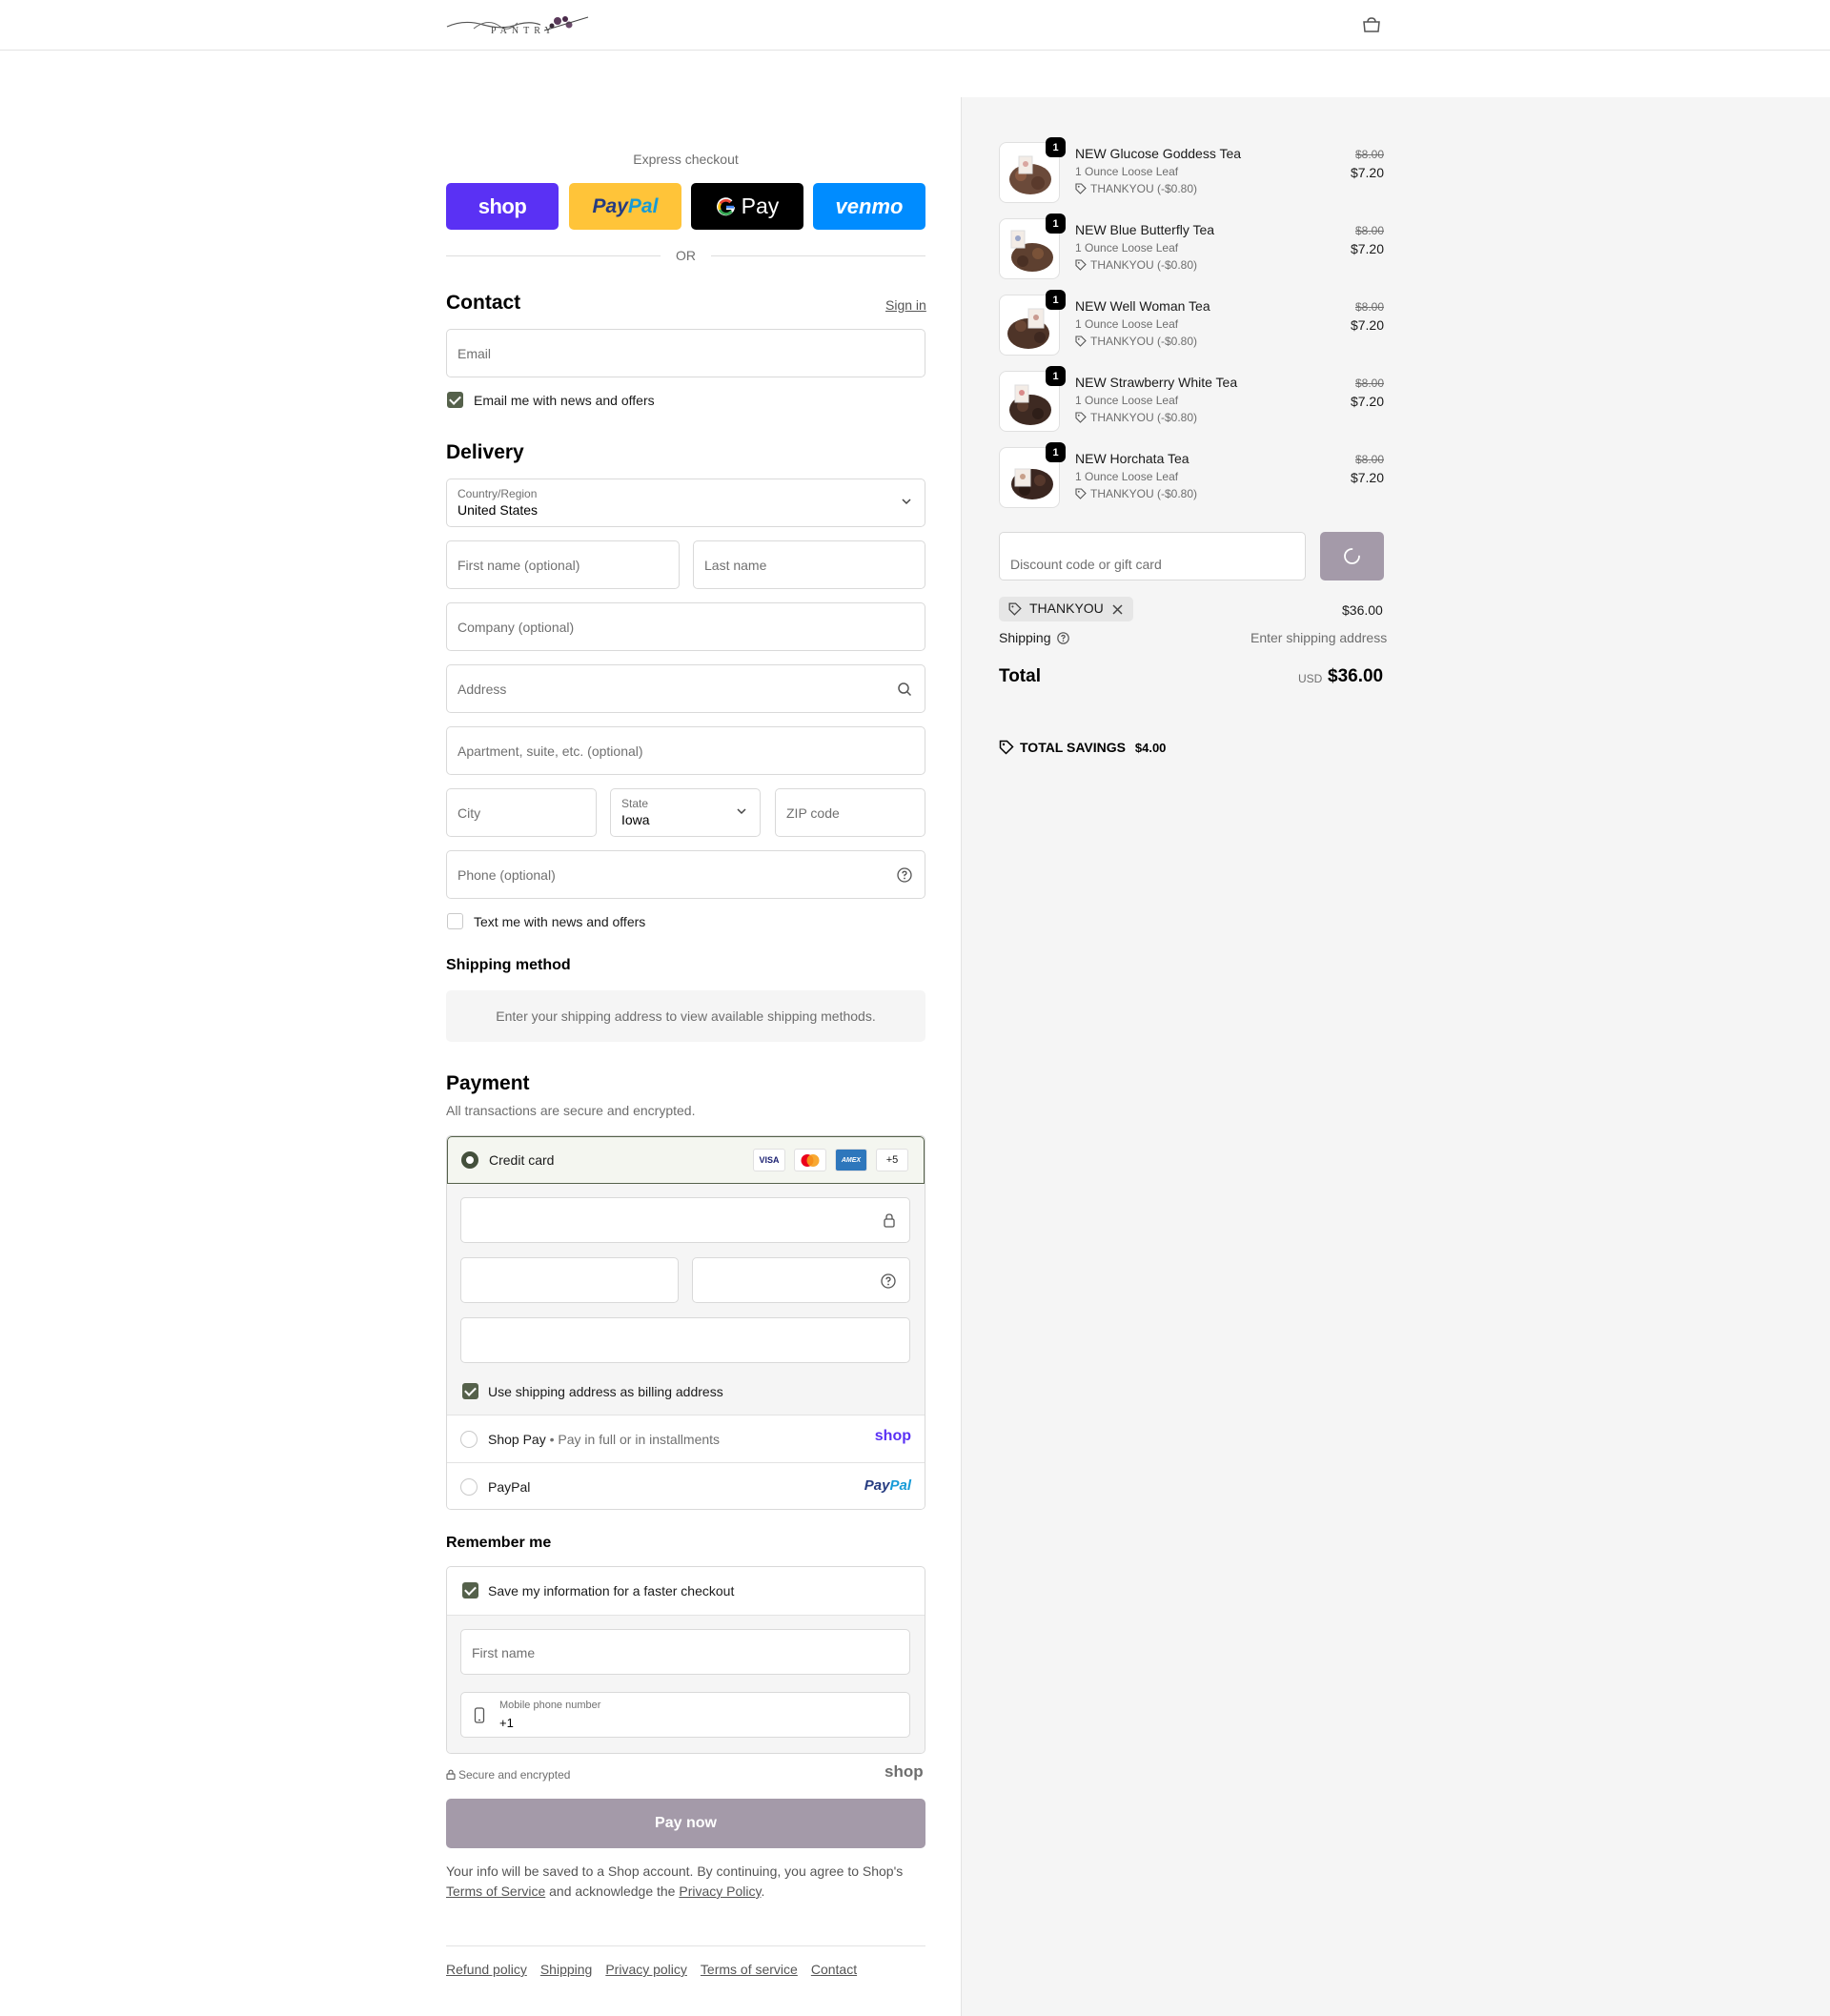 The image size is (1830, 2016). What do you see at coordinates (809, 564) in the screenshot?
I see `last-name-field: Last name` at bounding box center [809, 564].